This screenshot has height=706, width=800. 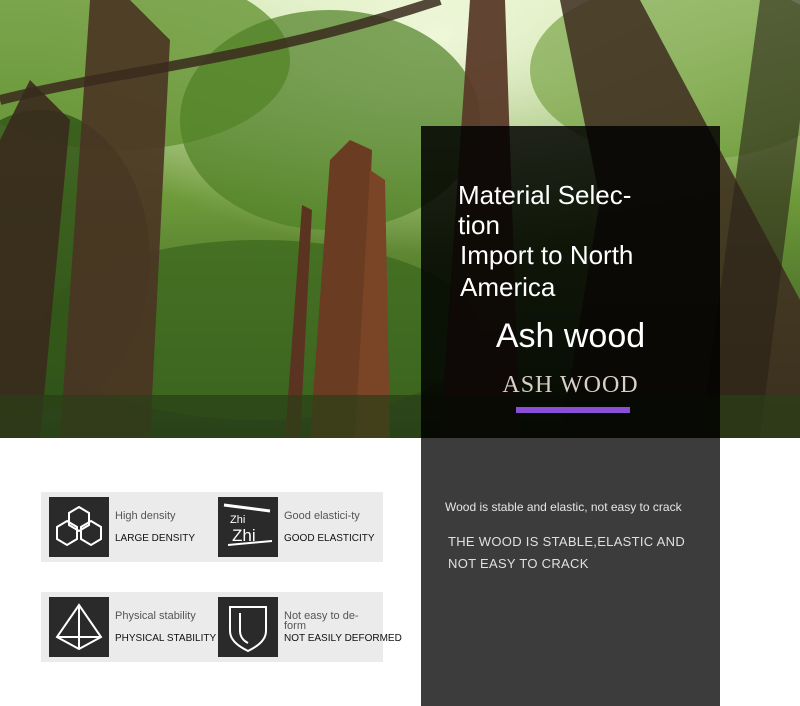 What do you see at coordinates (244, 535) in the screenshot?
I see `icon-glyph-large: Zhi` at bounding box center [244, 535].